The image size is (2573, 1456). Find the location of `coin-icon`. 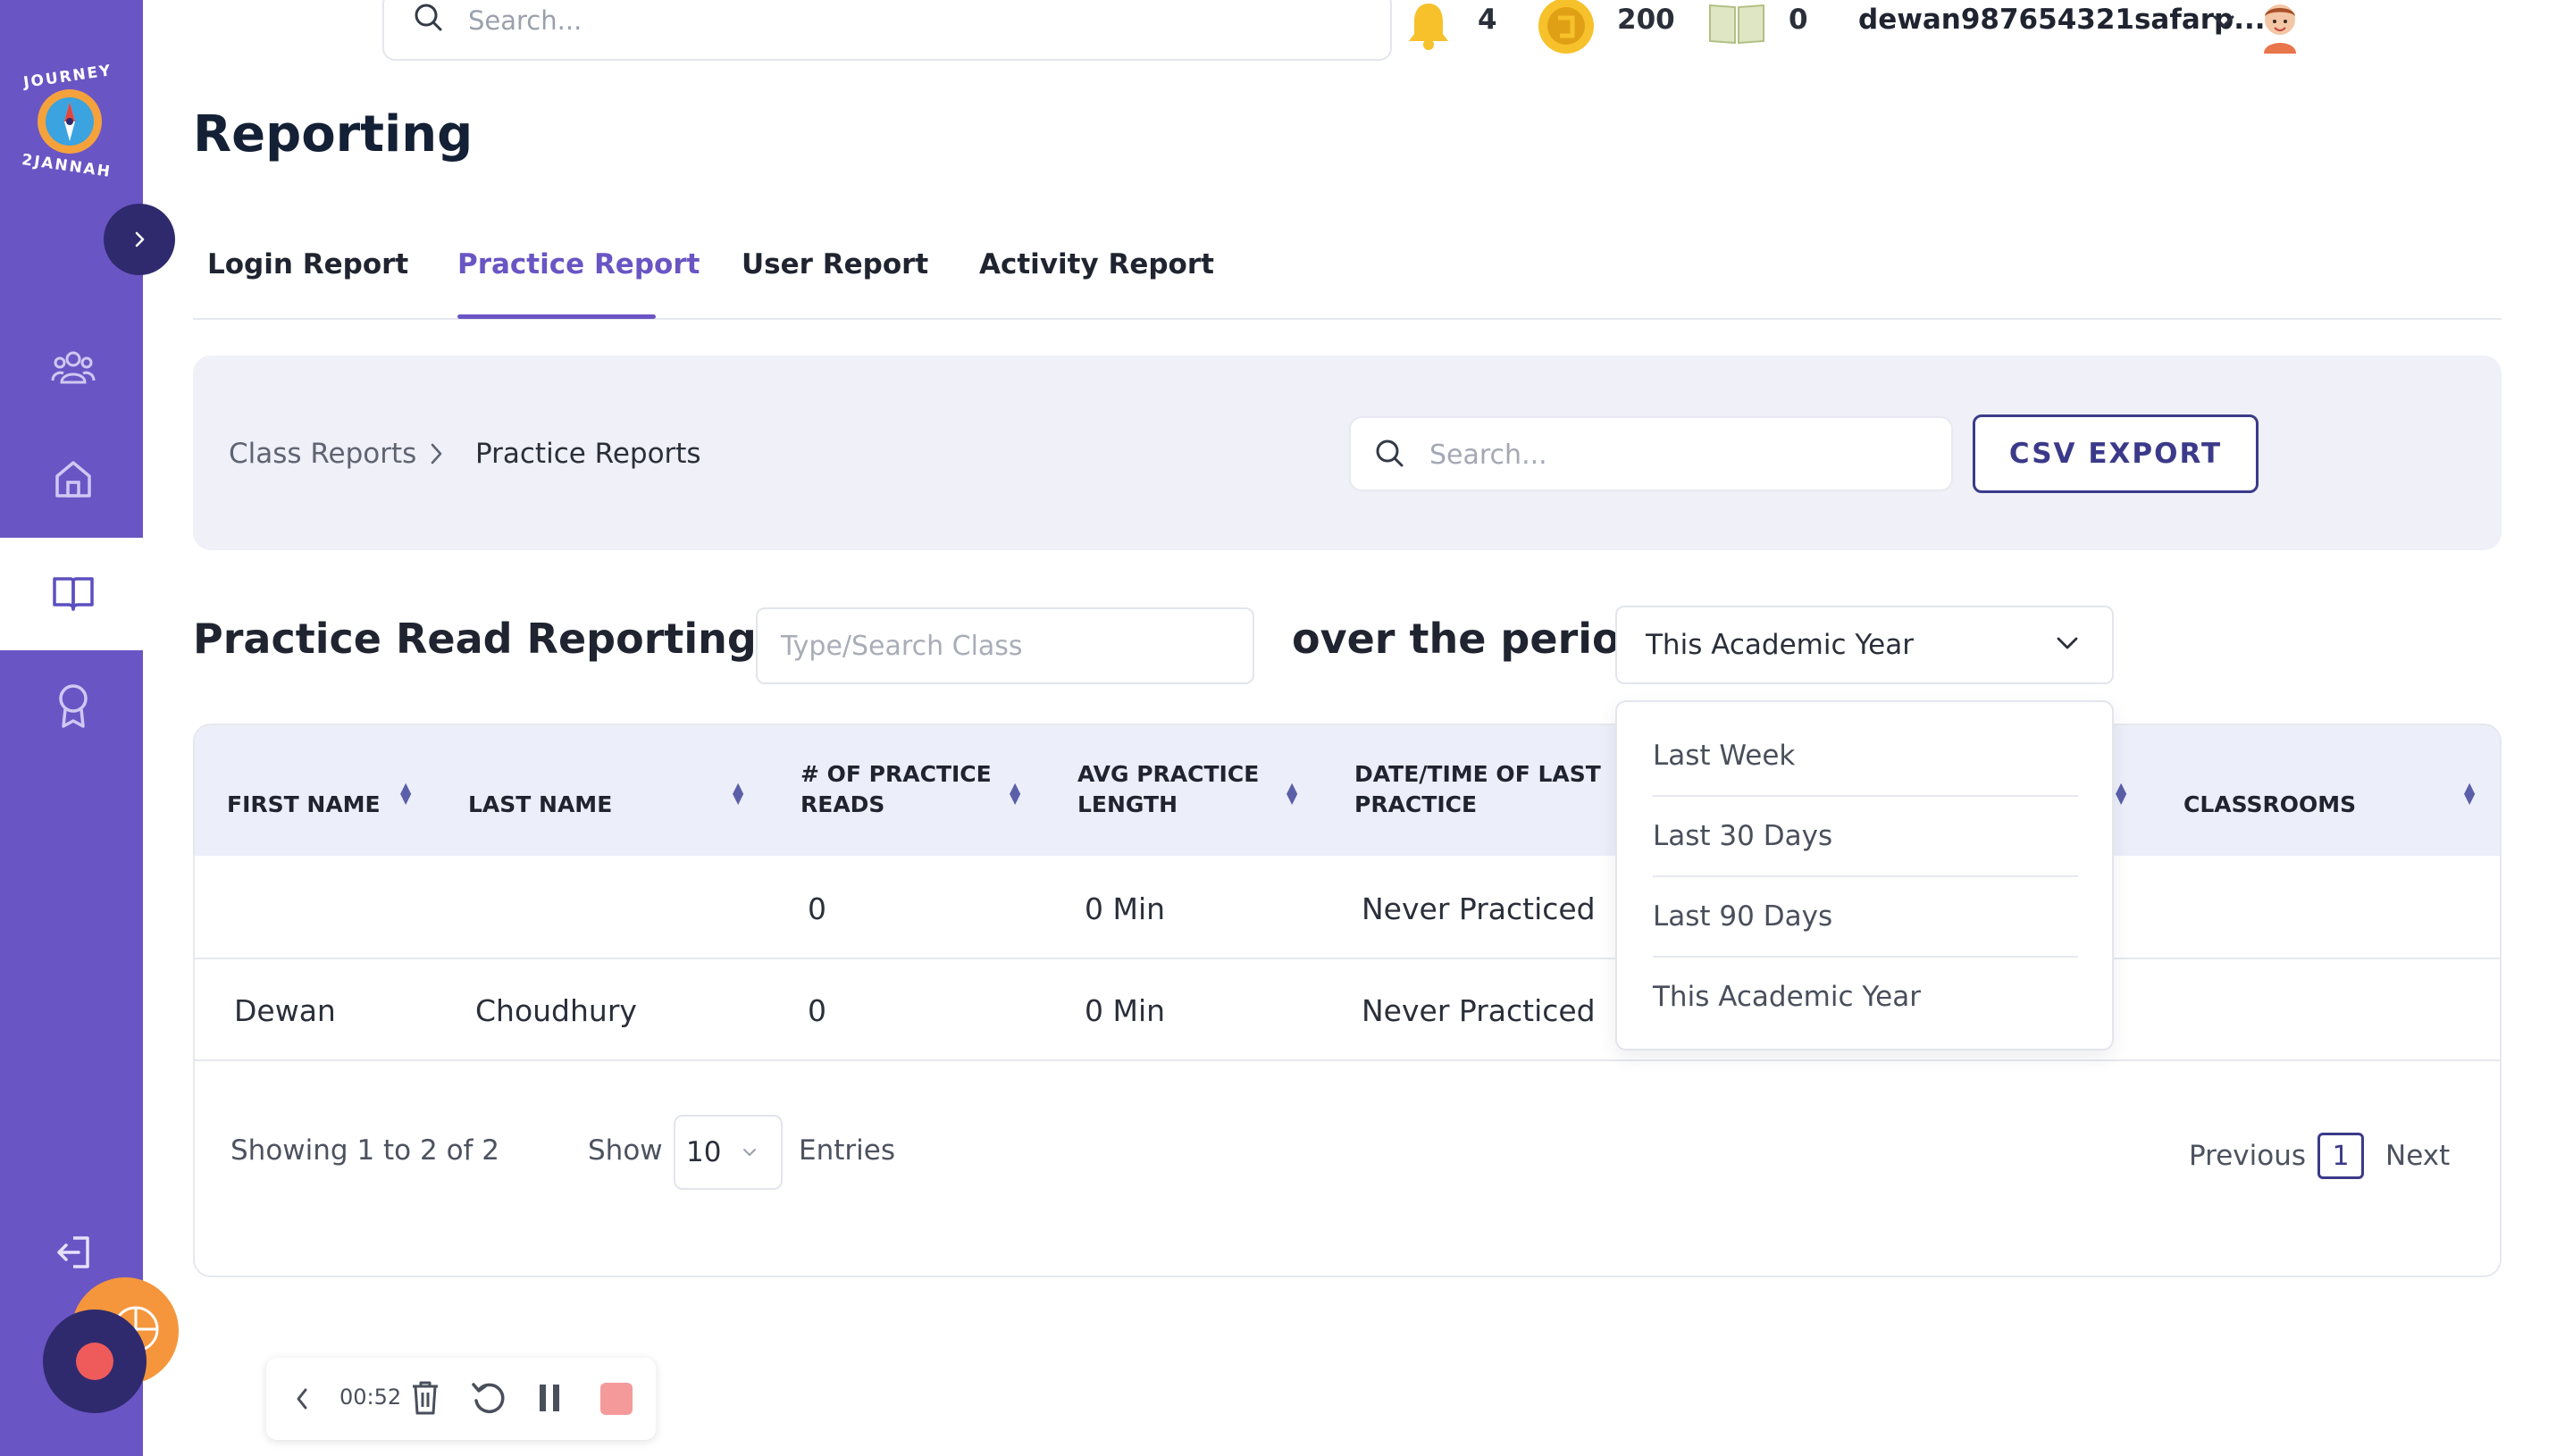

coin-icon is located at coordinates (1566, 29).